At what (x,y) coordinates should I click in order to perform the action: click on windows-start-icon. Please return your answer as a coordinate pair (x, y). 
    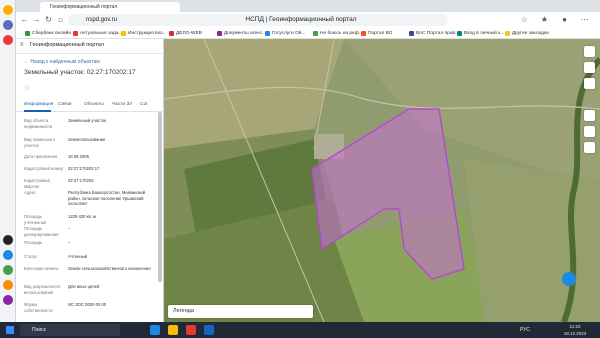
    Looking at the image, I should click on (10, 330).